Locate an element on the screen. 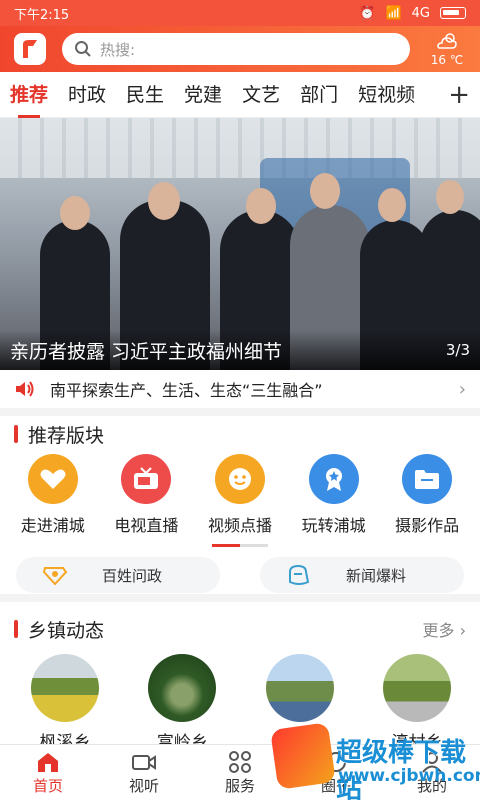 This screenshot has height=800, width=480. header: 热搜: 16 ℃ is located at coordinates (240, 49).